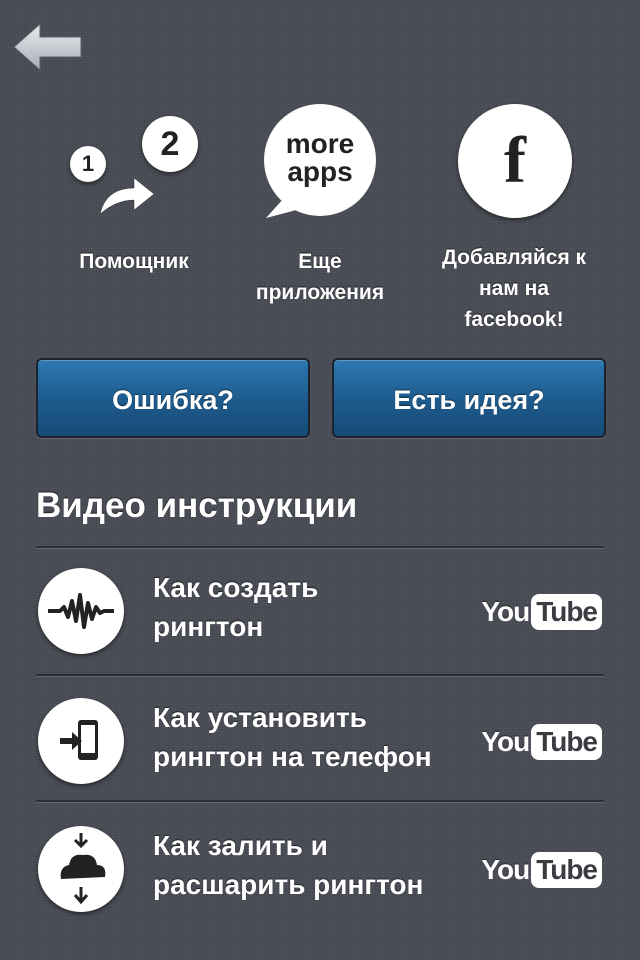 This screenshot has height=960, width=640. I want to click on helper-label: Помощник, so click(134, 261).